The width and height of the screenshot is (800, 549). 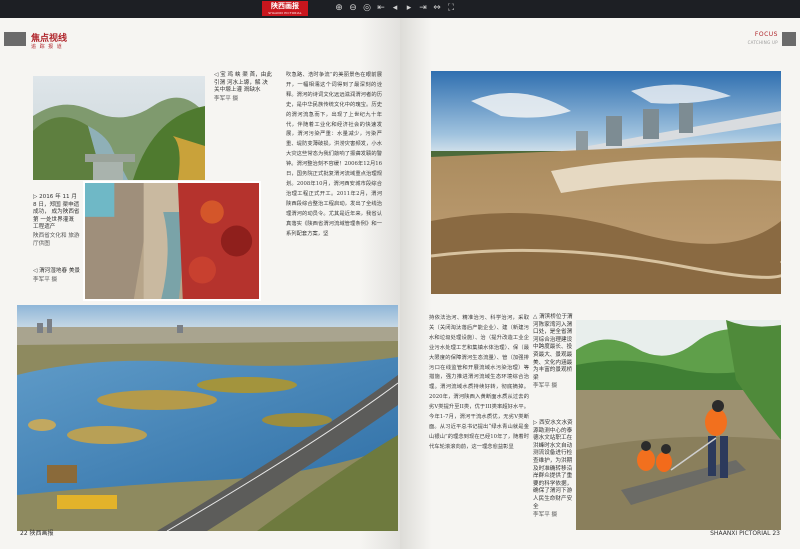 I want to click on caption-dam-text: ◁ 宝 鸡 峡 渠 首，由此引渭 河水上塬，解 决关中塬上灌 溉缺水, so click(x=243, y=83).